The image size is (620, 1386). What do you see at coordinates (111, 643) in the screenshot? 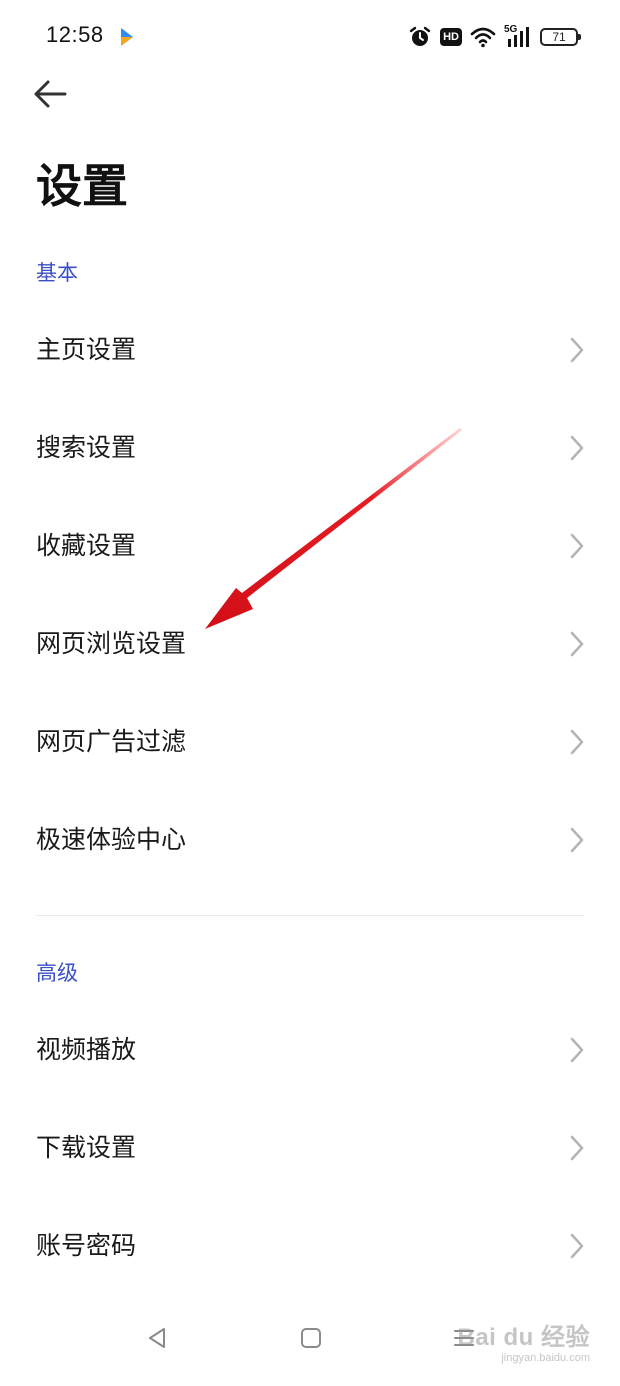
I see `menu-item-label: 网页浏览设置` at bounding box center [111, 643].